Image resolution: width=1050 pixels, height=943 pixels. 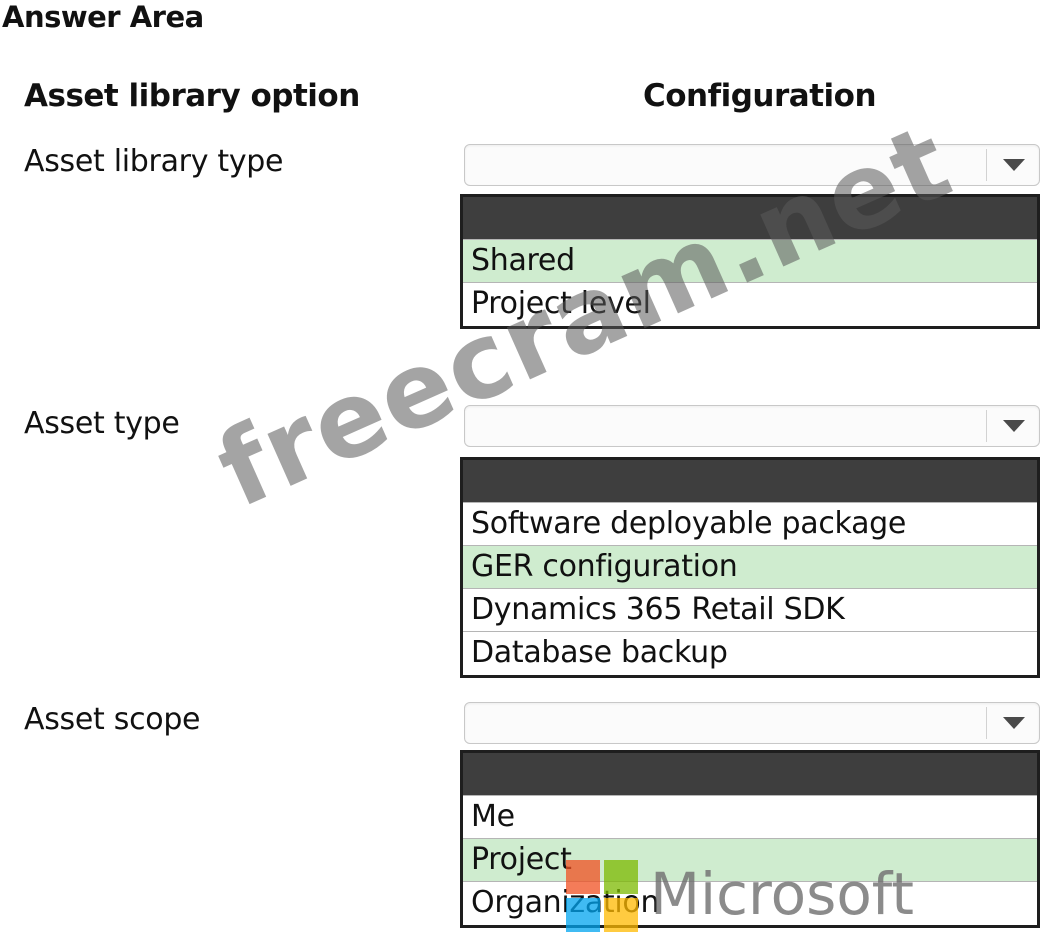 I want to click on option-ger-configuration: GER configuration, so click(x=750, y=567).